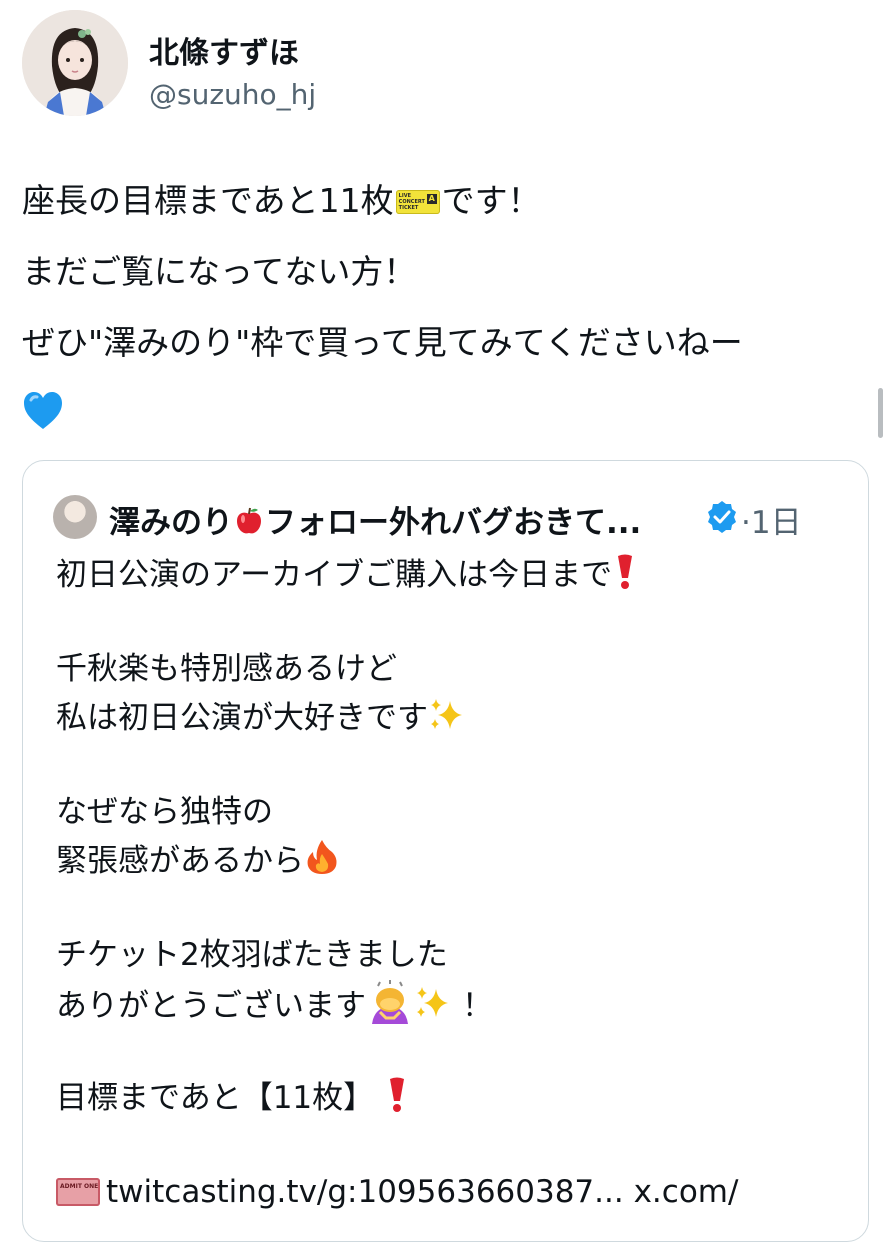 This screenshot has width=889, height=1242. Describe the element at coordinates (43, 410) in the screenshot. I see `blue-heart-icon` at that location.